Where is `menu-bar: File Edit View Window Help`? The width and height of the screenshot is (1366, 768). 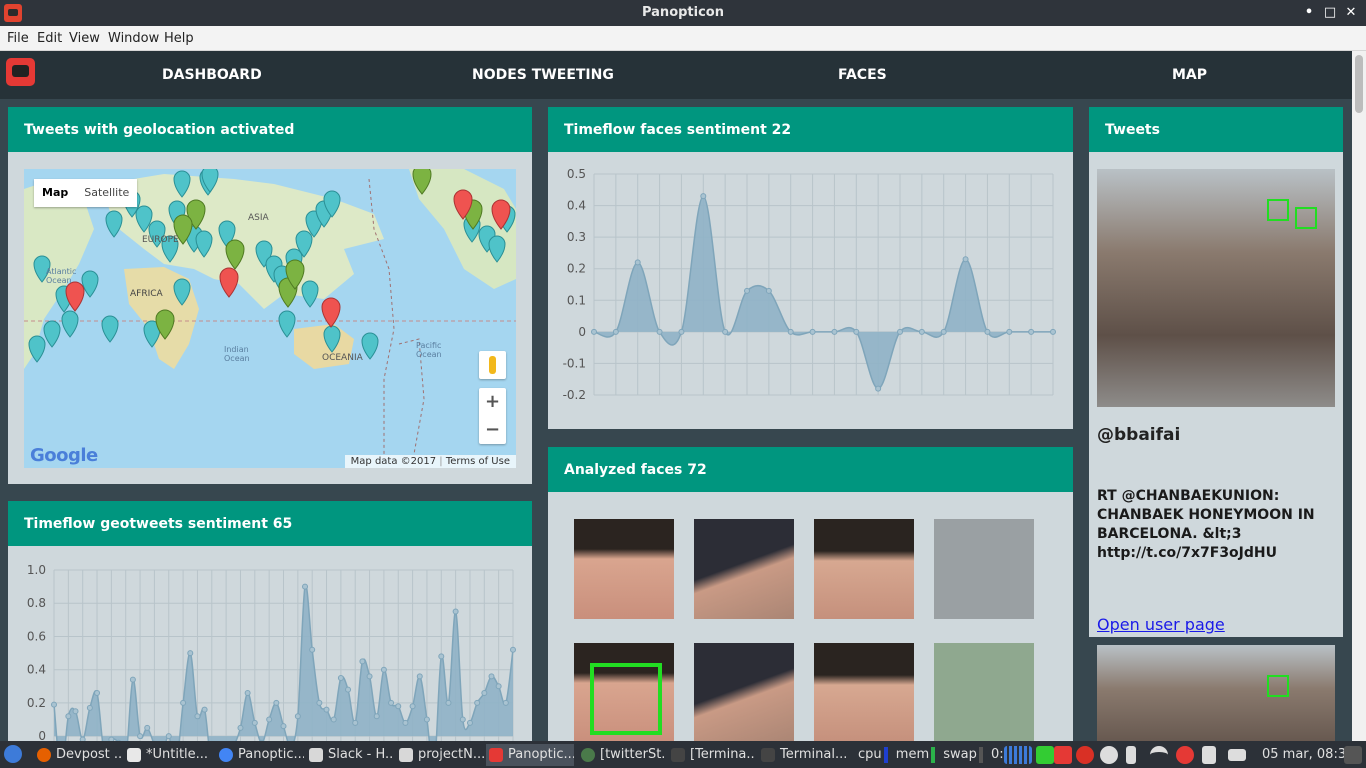 menu-bar: File Edit View Window Help is located at coordinates (683, 38).